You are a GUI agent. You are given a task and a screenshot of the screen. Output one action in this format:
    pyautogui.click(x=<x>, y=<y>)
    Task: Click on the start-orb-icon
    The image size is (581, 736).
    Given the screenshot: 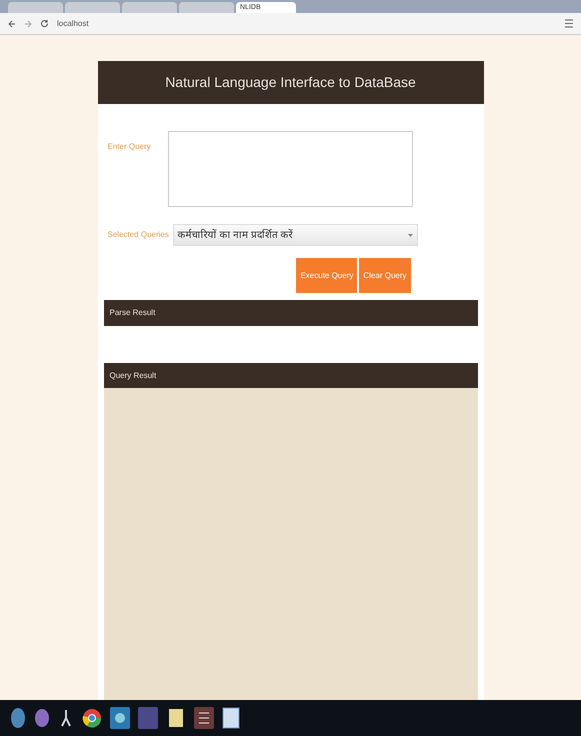 What is the action you would take?
    pyautogui.click(x=18, y=718)
    